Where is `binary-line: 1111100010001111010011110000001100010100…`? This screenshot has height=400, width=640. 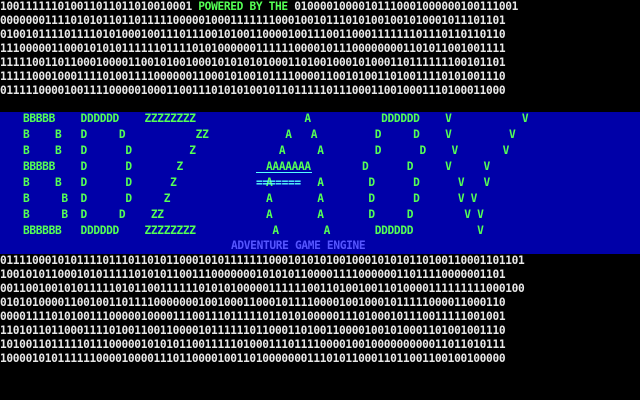 binary-line: 1111100010001111010011110000001100010100… is located at coordinates (253, 76).